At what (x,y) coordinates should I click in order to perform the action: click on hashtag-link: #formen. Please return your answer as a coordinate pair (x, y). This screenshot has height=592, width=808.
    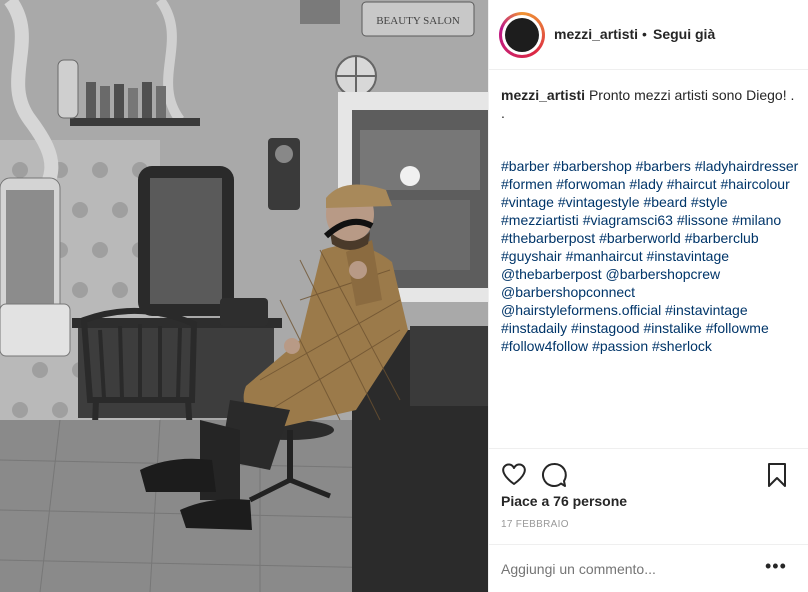
    Looking at the image, I should click on (526, 184).